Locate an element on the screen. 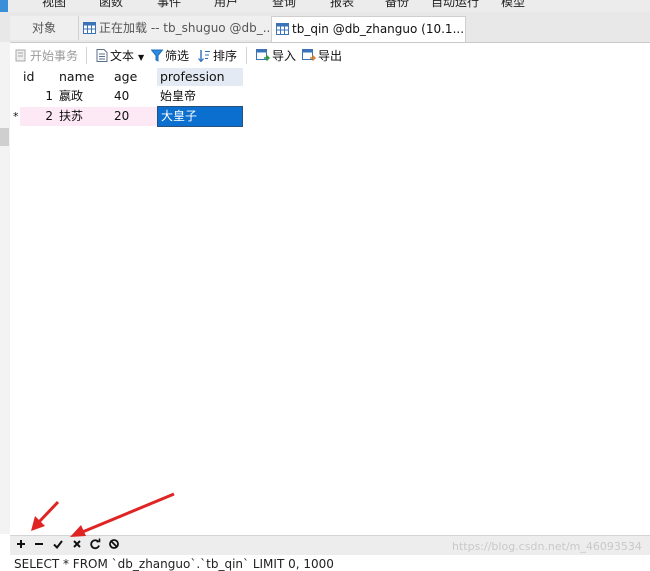 Image resolution: width=650 pixels, height=571 pixels. annotation-arrows is located at coordinates (103, 514).